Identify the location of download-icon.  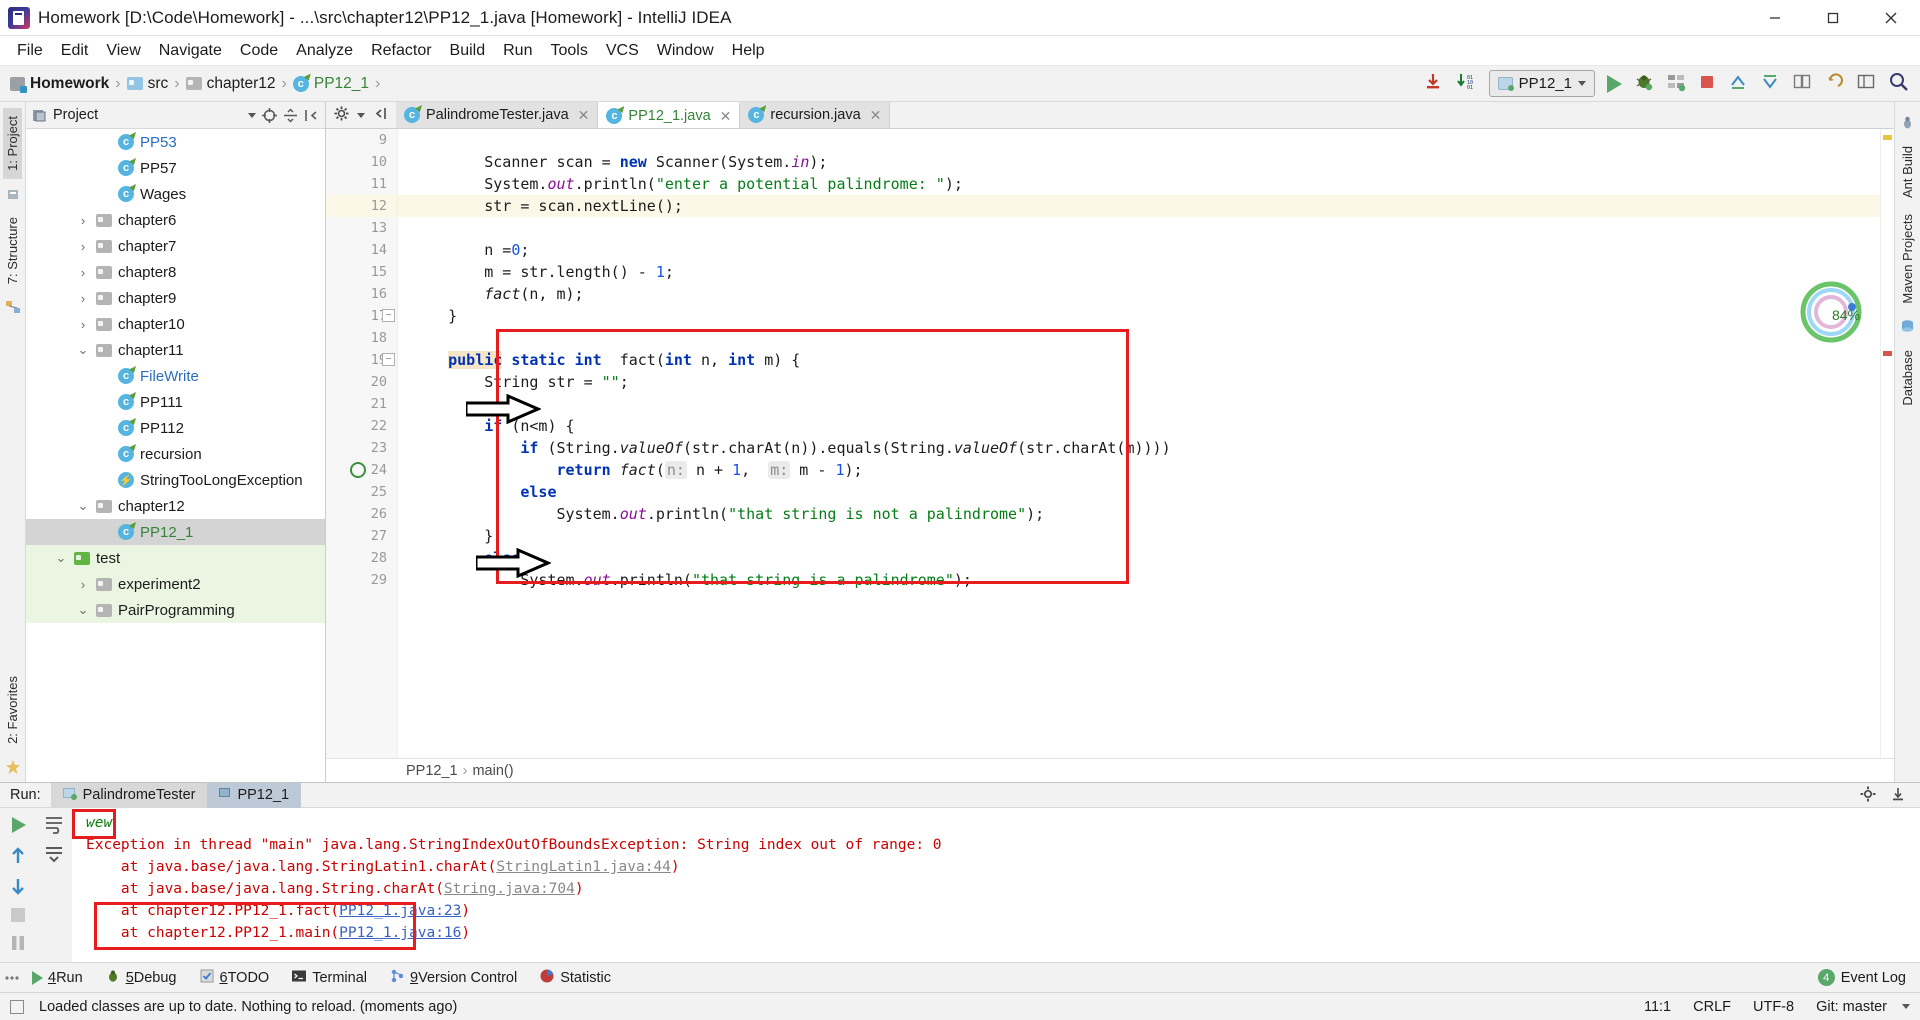
(1433, 83).